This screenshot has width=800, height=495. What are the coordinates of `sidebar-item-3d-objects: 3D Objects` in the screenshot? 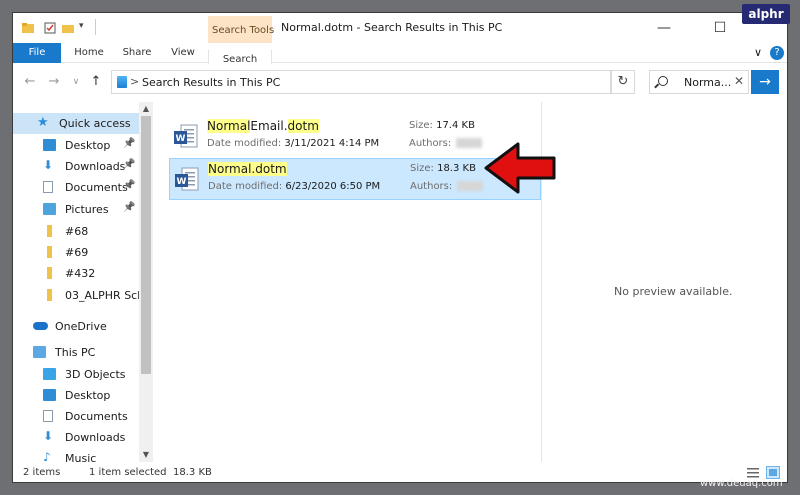 It's located at (76, 374).